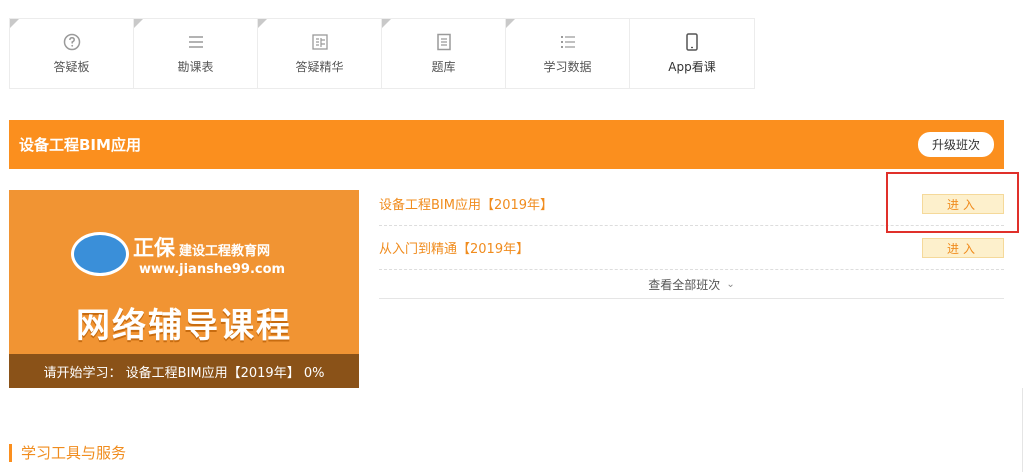  What do you see at coordinates (195, 67) in the screenshot?
I see `tool-label: 勘课表` at bounding box center [195, 67].